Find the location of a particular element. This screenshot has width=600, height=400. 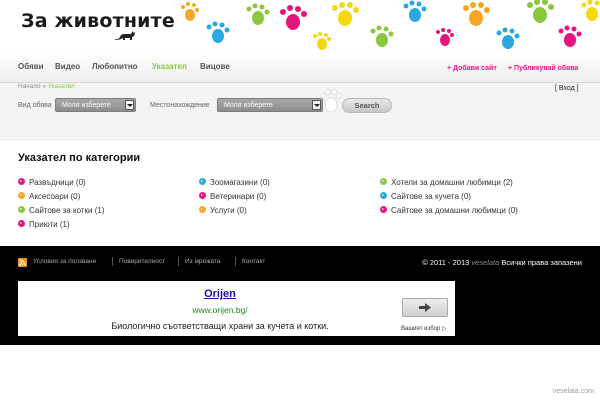

category-link: Сайтове за домашни любимци (0) is located at coordinates (449, 211).